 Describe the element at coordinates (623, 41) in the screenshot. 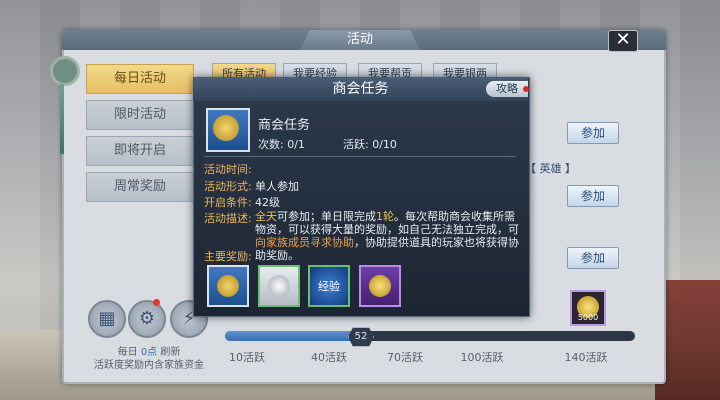

I see `close-button: ✕` at that location.